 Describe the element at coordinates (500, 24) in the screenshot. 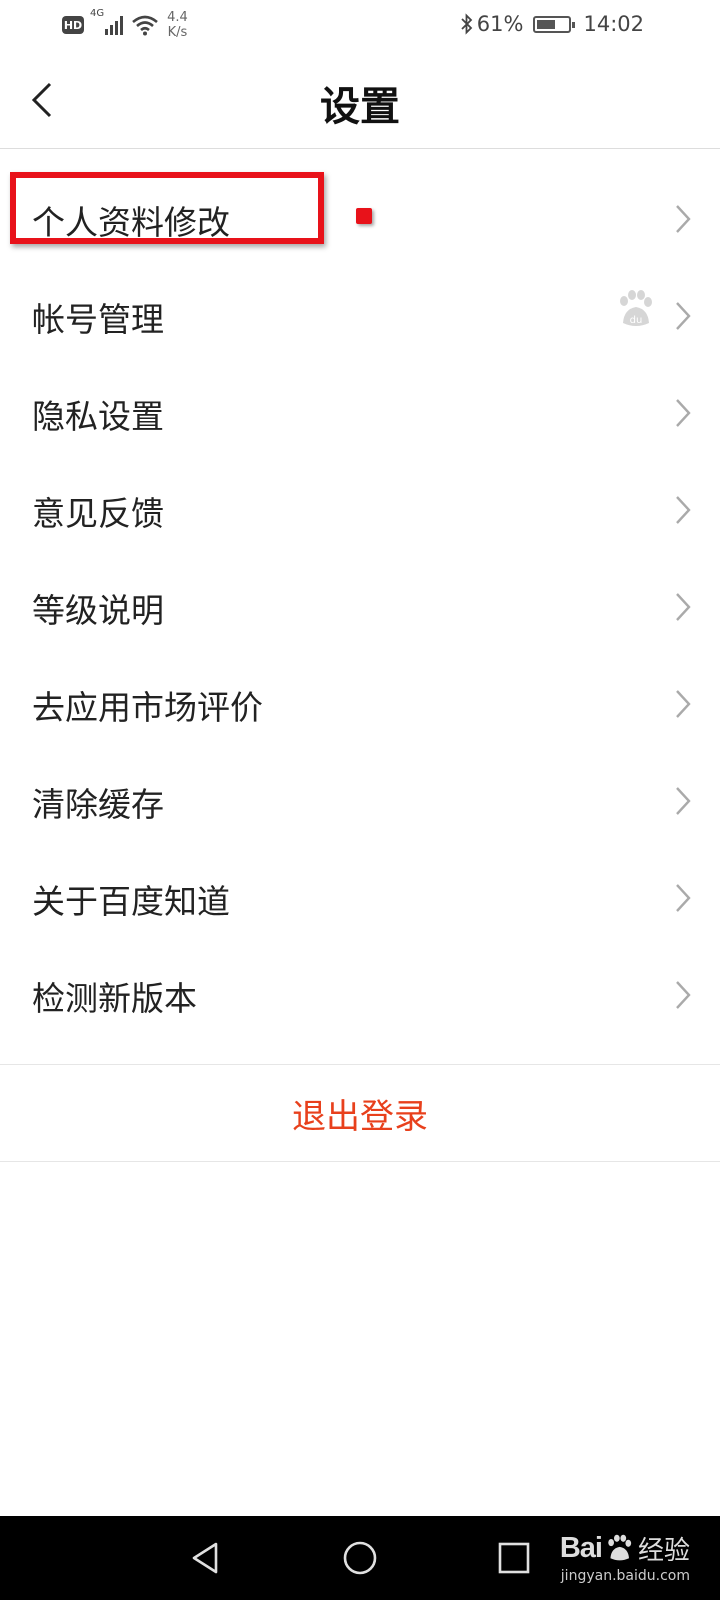

I see `battery-percent: 61%` at that location.